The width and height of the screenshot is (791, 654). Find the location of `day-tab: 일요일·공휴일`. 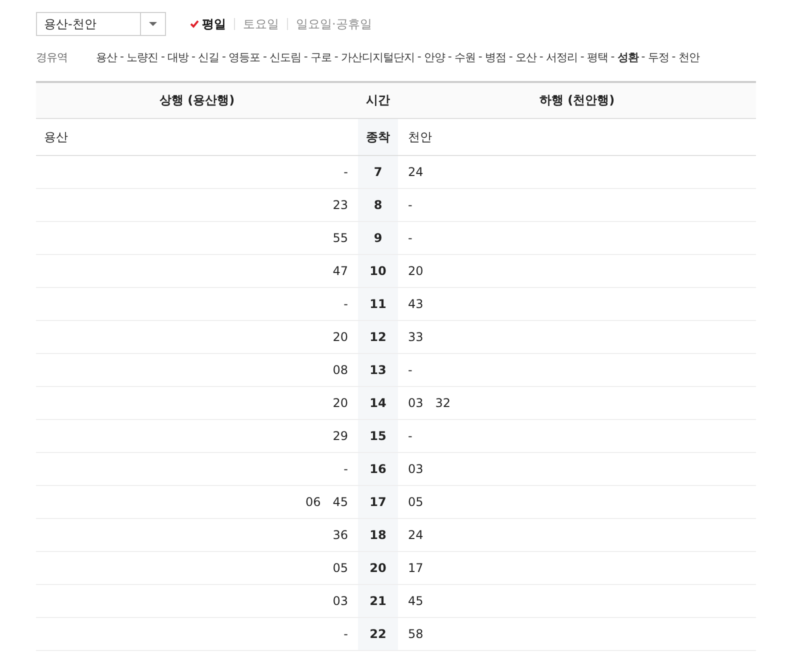

day-tab: 일요일·공휴일 is located at coordinates (334, 24).